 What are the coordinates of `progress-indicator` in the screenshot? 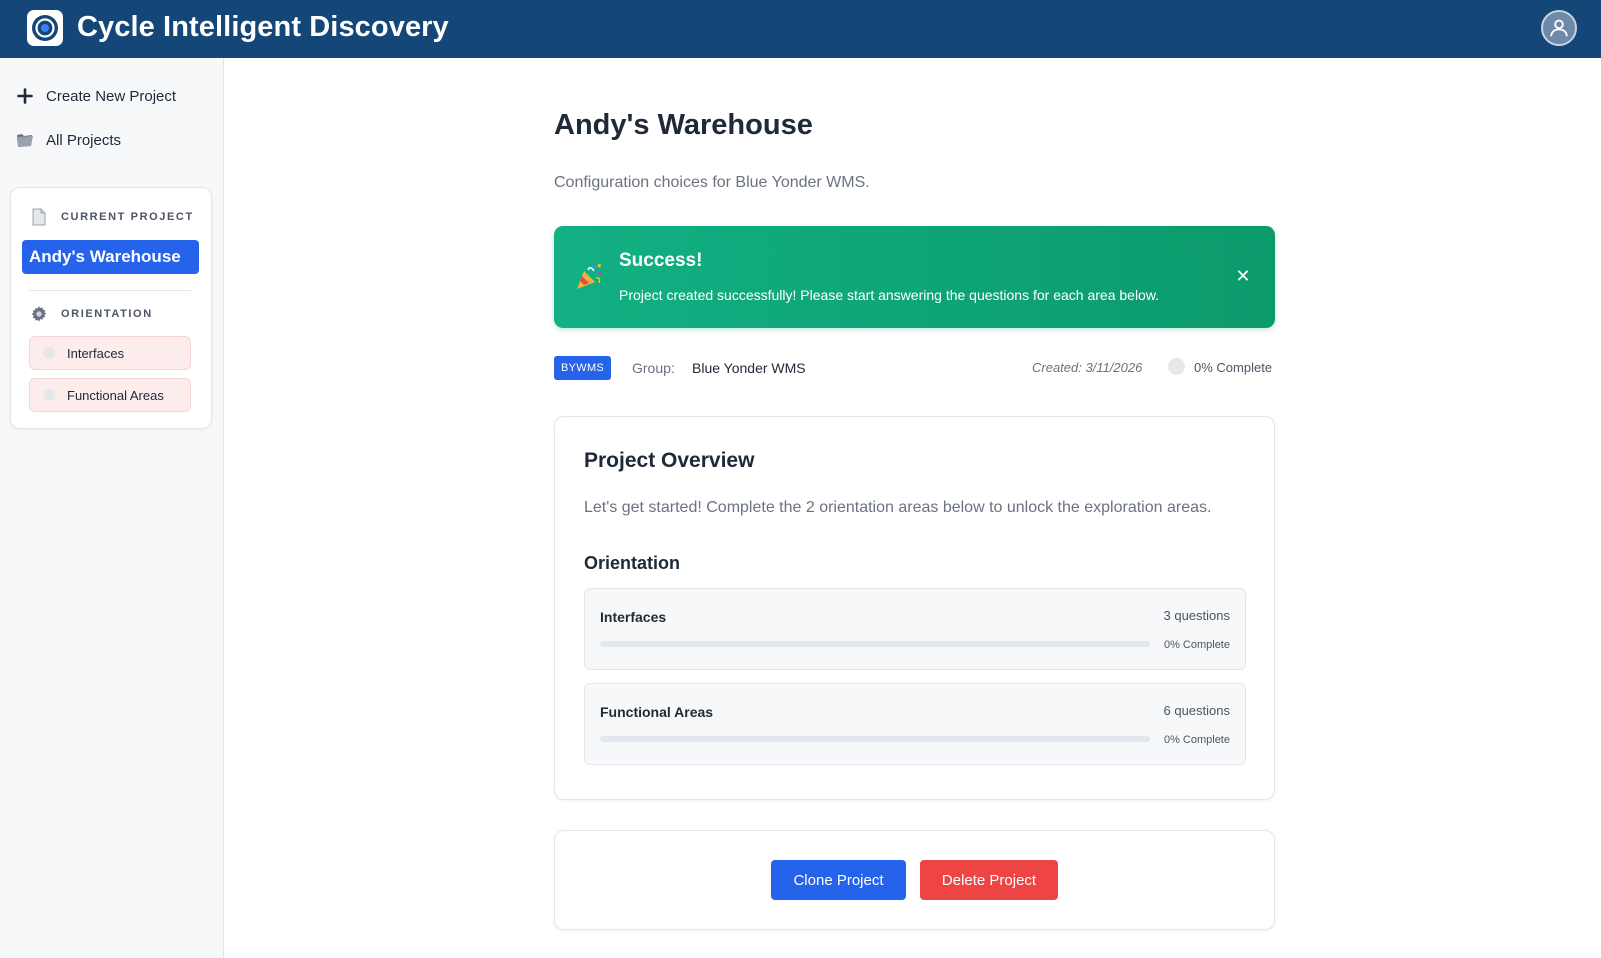 It's located at (1176, 366).